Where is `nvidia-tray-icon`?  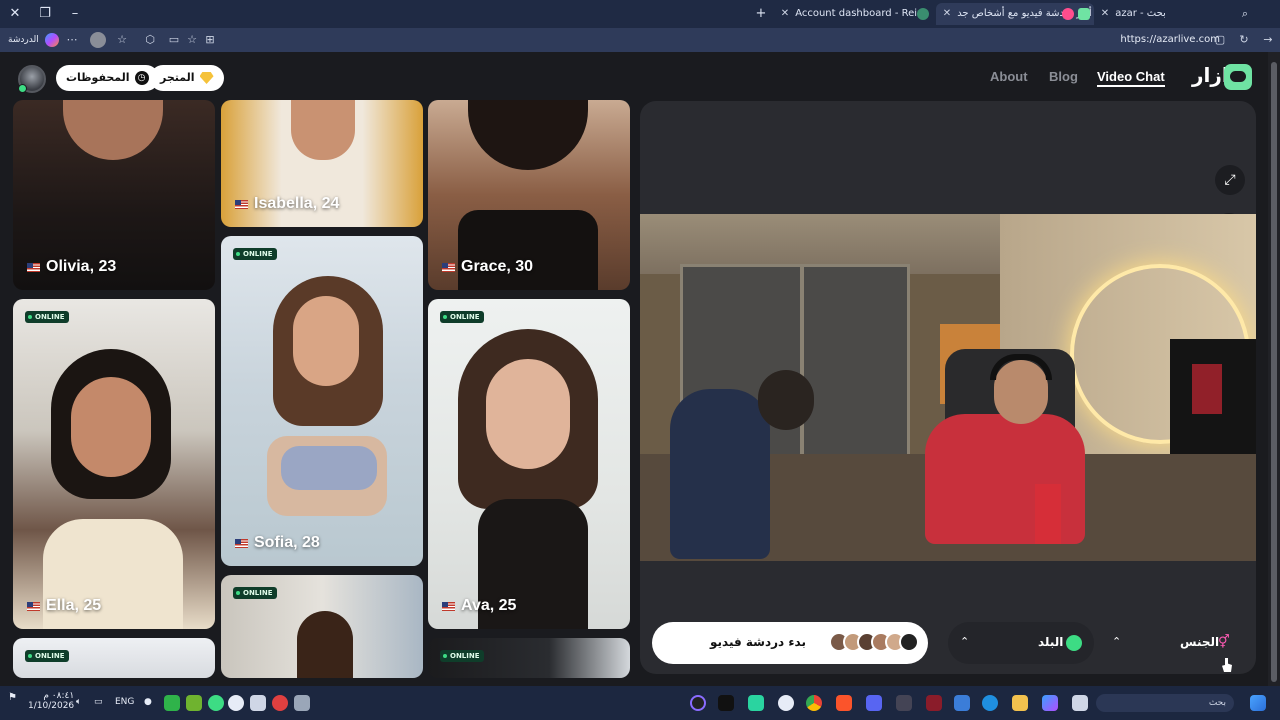
nvidia-tray-icon is located at coordinates (194, 703).